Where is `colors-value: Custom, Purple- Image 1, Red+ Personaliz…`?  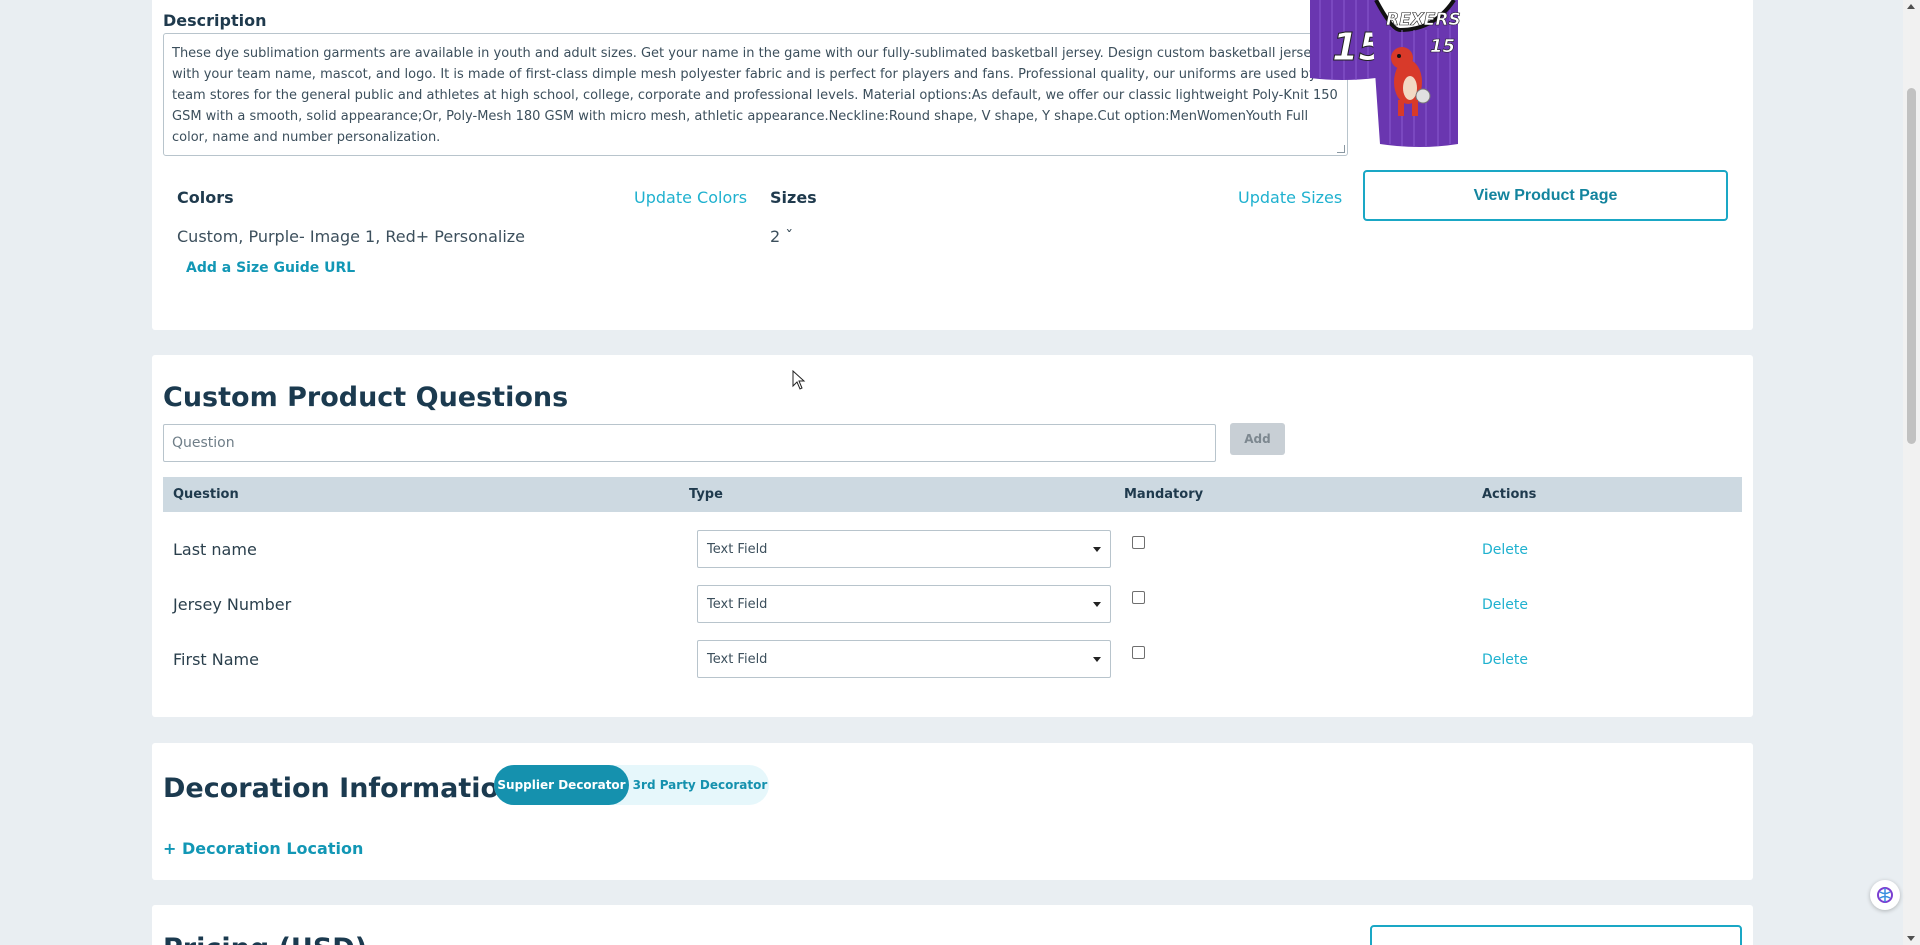 colors-value: Custom, Purple- Image 1, Red+ Personaliz… is located at coordinates (351, 236).